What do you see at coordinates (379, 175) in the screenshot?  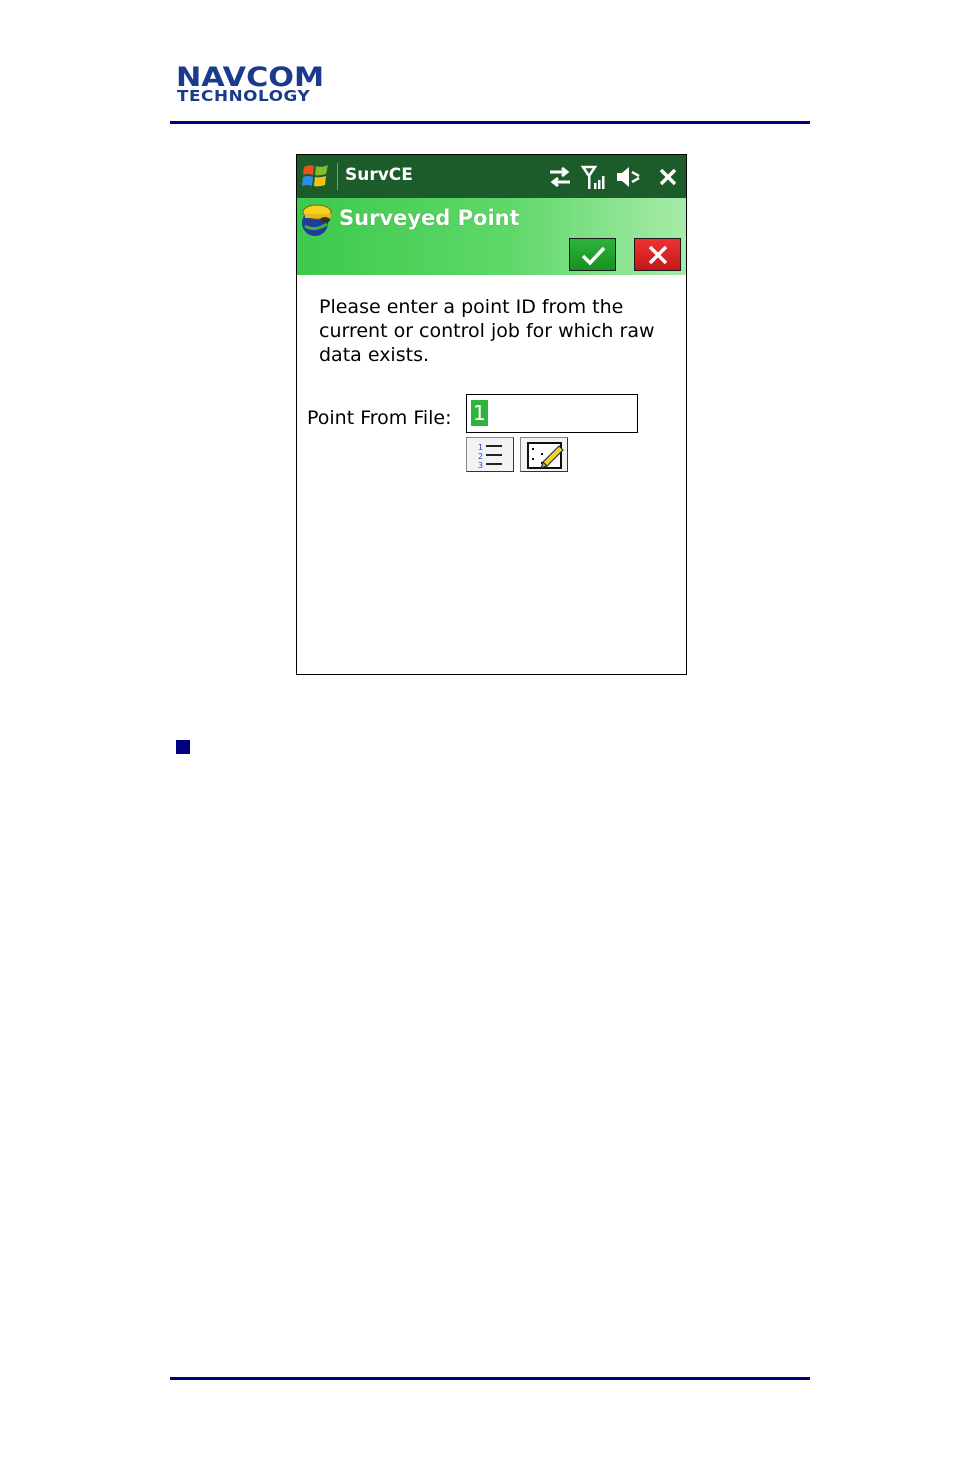 I see `app-title: SurvCE` at bounding box center [379, 175].